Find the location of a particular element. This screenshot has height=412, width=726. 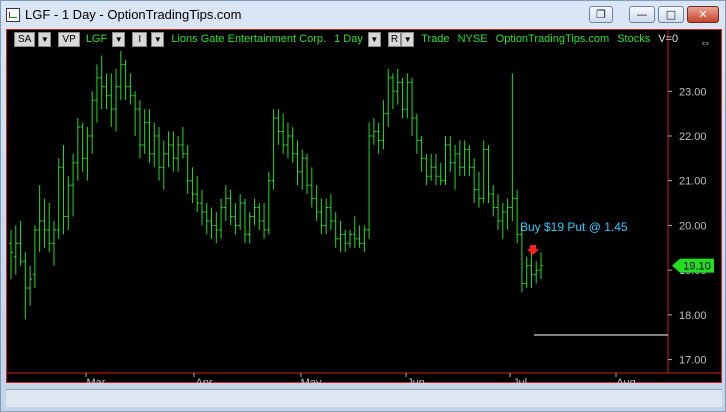

down-arrow-icon is located at coordinates (533, 250).